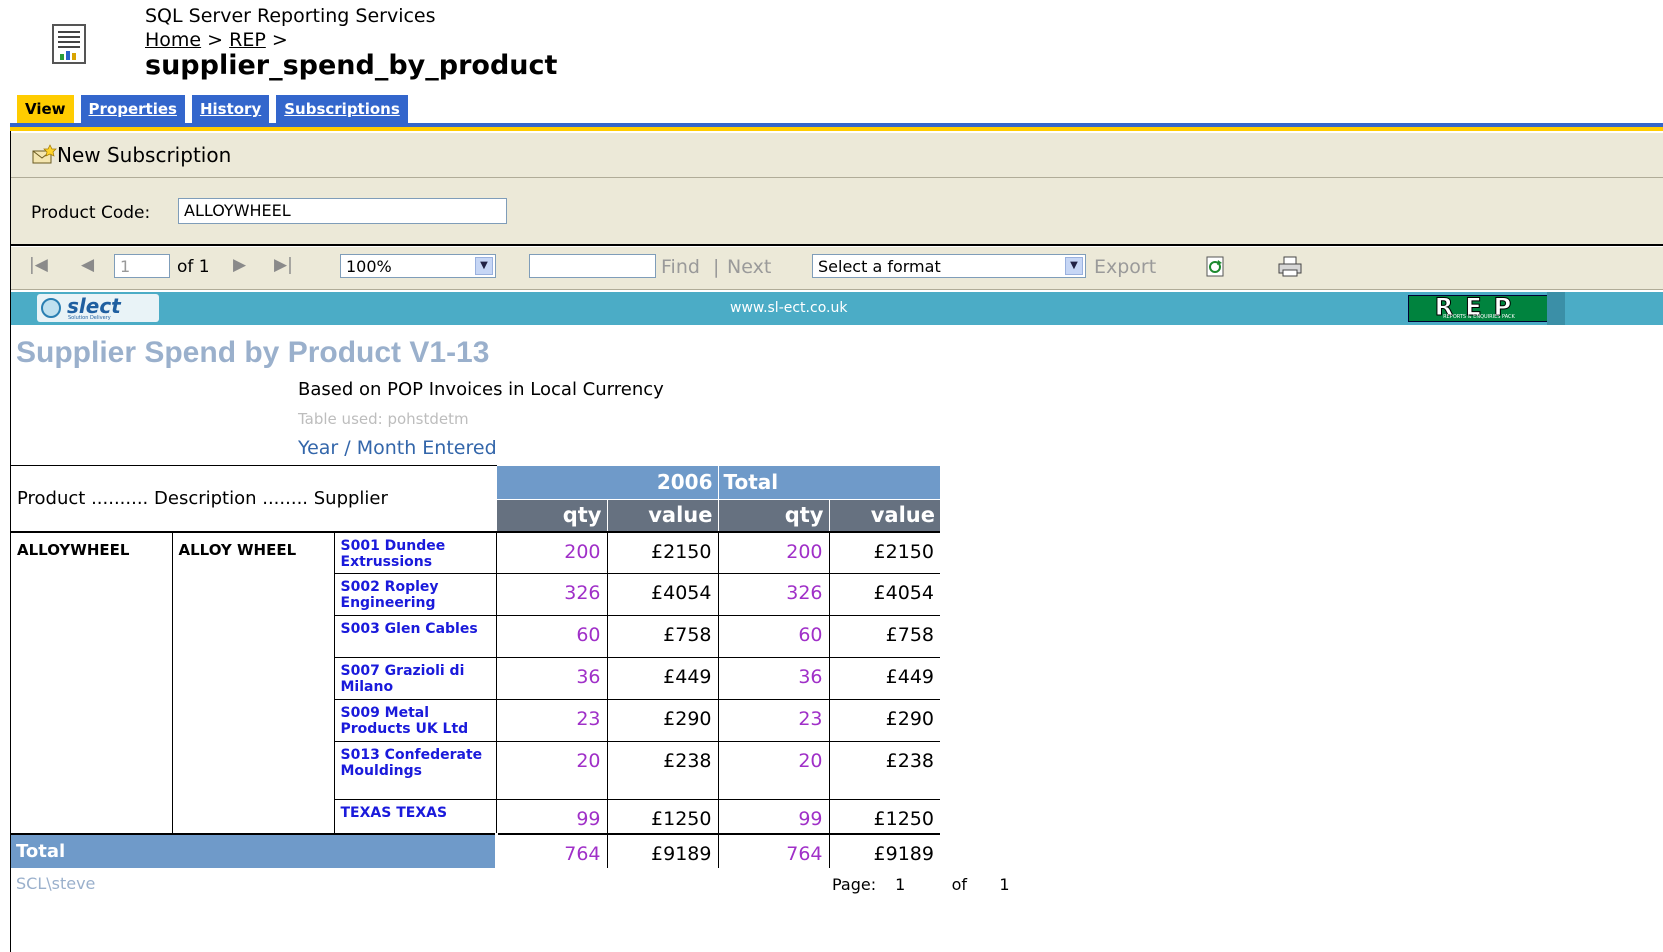 Image resolution: width=1663 pixels, height=952 pixels. What do you see at coordinates (414, 816) in the screenshot?
I see `supplier-link: TEXAS TEXAS` at bounding box center [414, 816].